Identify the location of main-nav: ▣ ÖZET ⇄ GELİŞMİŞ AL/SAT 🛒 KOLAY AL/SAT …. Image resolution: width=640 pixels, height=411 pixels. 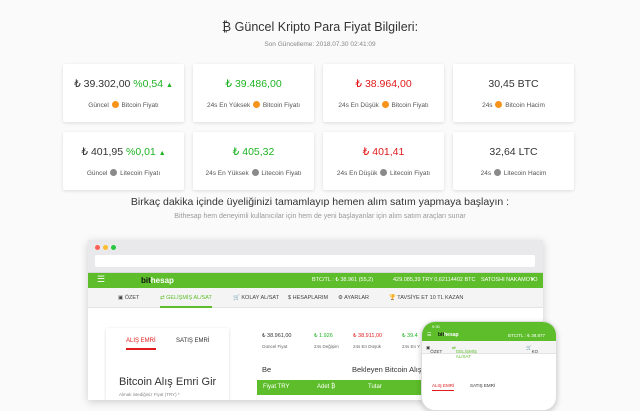
(315, 298).